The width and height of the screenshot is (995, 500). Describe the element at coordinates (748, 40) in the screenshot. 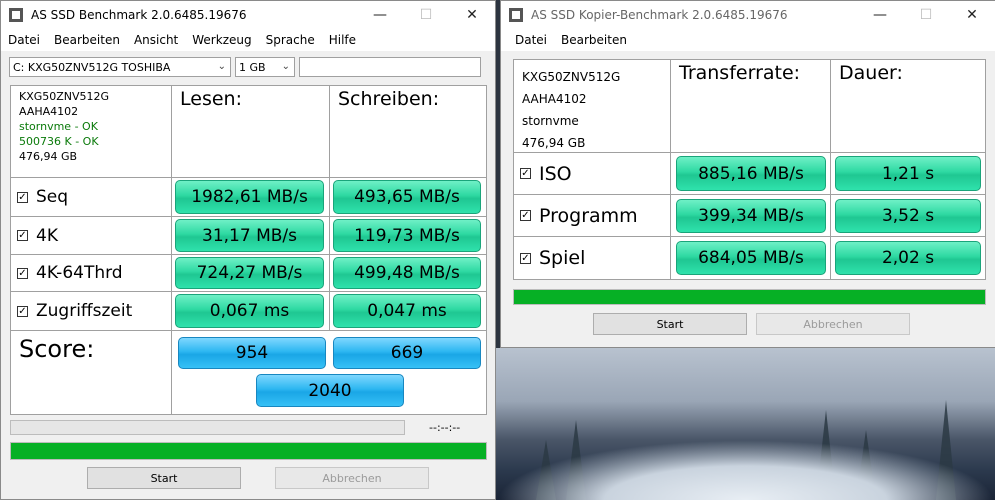

I see `menu-bar: Datei Bearbeiten` at that location.